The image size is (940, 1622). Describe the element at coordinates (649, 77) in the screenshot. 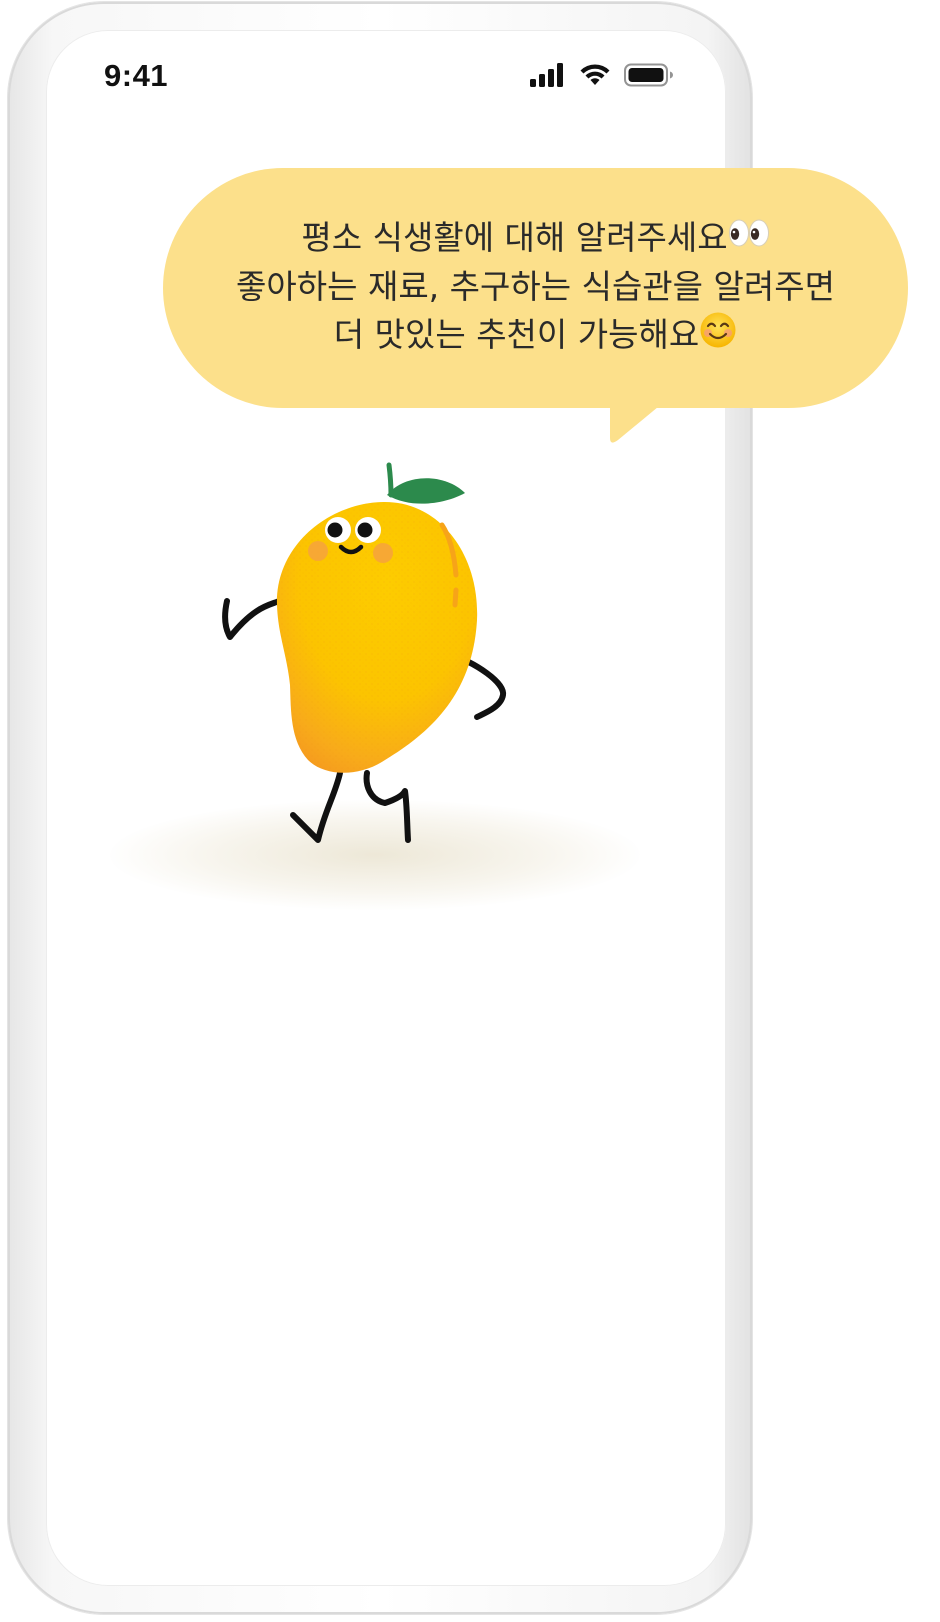

I see `battery-icon` at that location.